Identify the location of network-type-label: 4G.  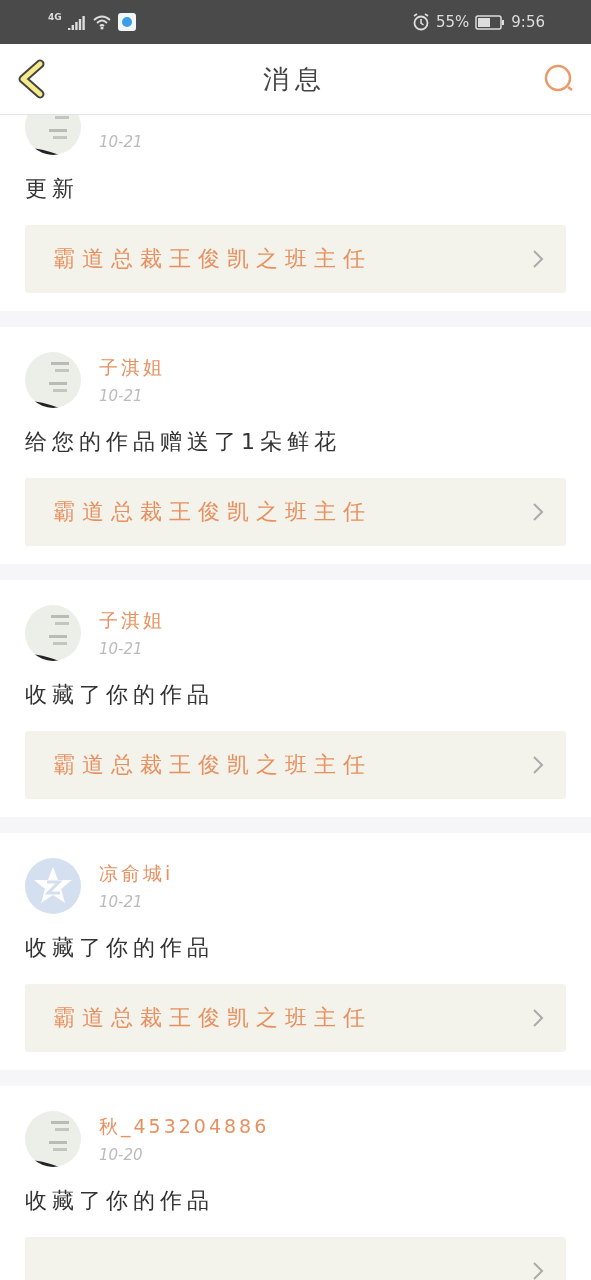
(55, 17).